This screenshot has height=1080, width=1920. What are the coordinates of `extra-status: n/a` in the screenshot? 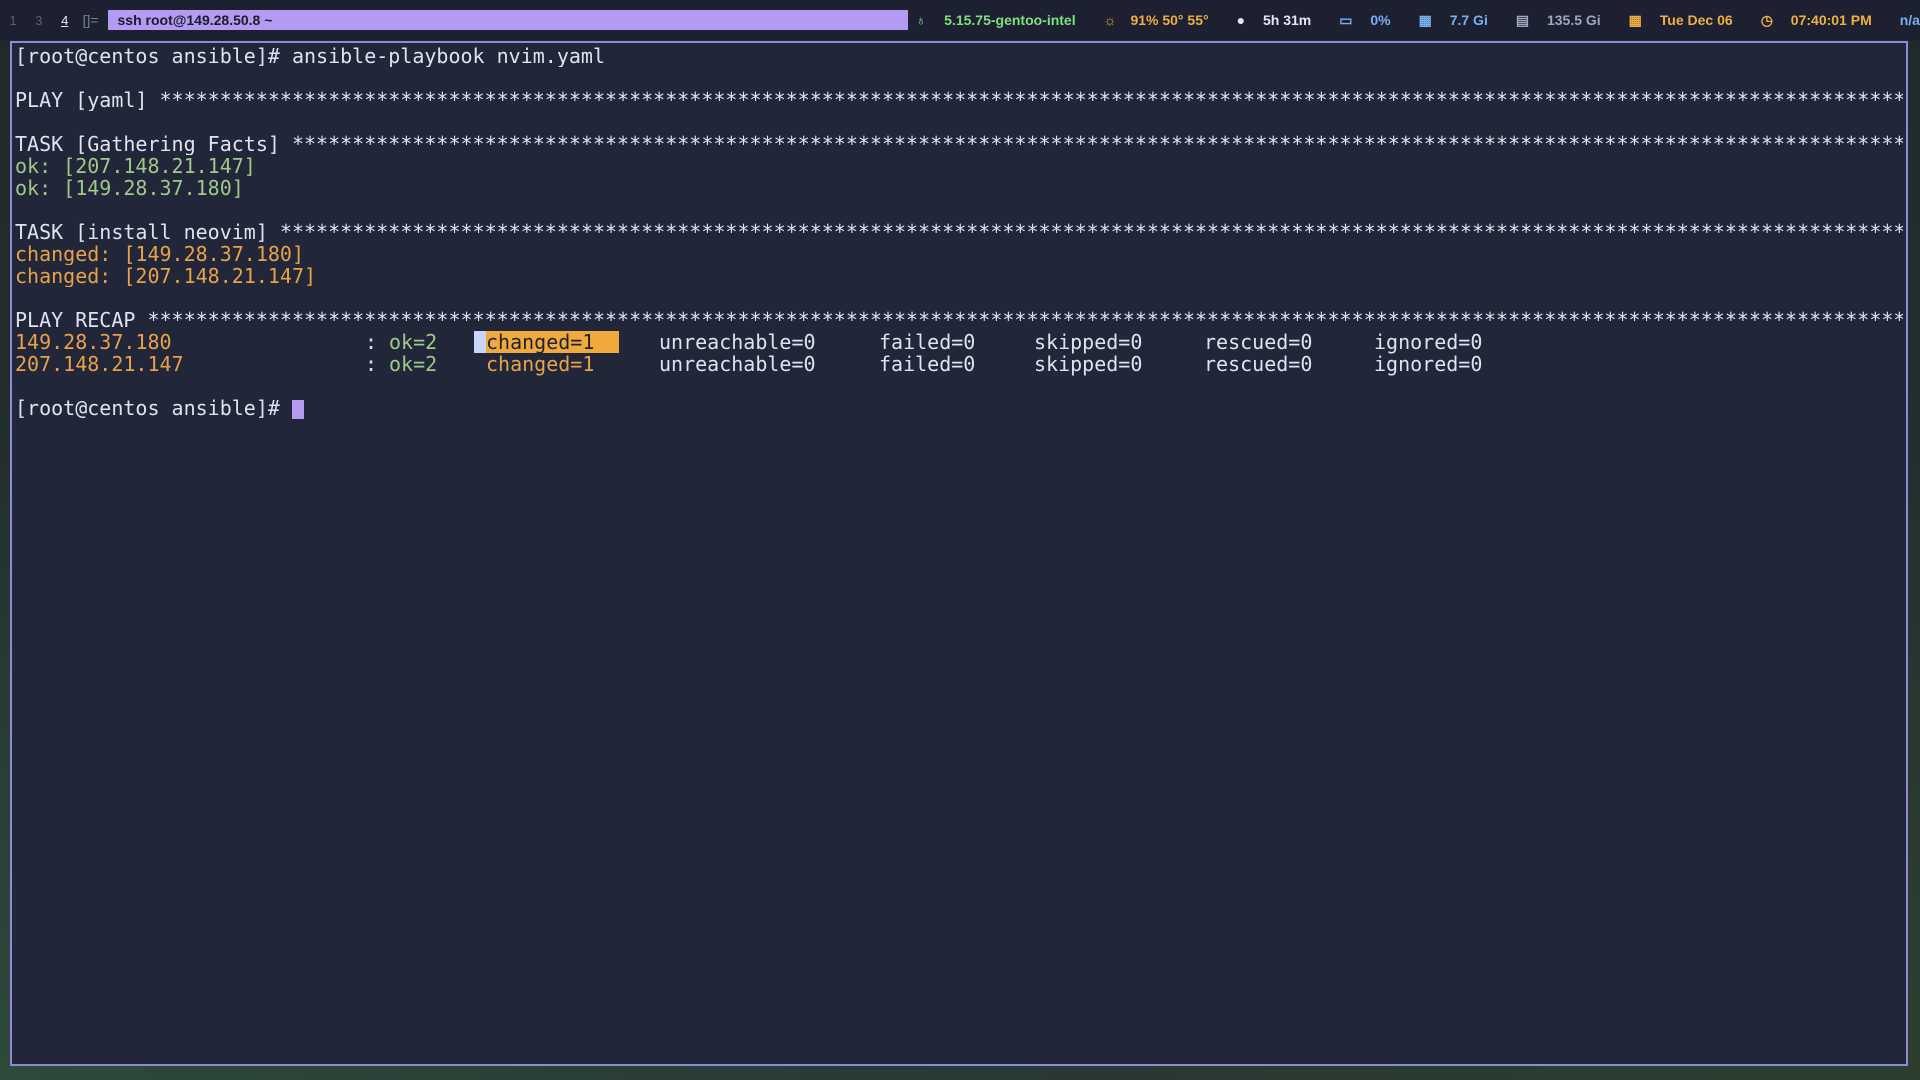 It's located at (1909, 20).